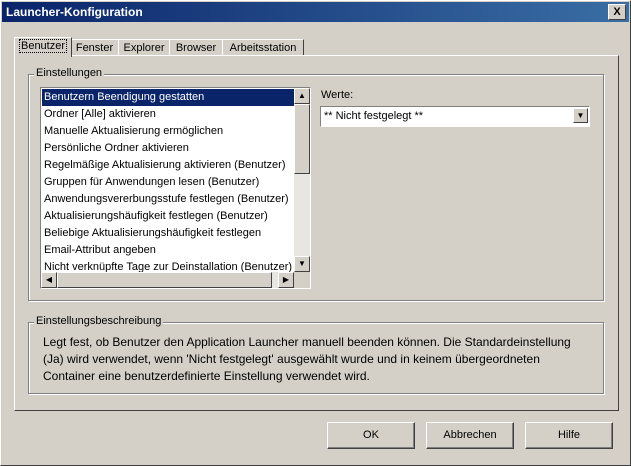  Describe the element at coordinates (49, 280) in the screenshot. I see `scroll-left-icon: ◀` at that location.